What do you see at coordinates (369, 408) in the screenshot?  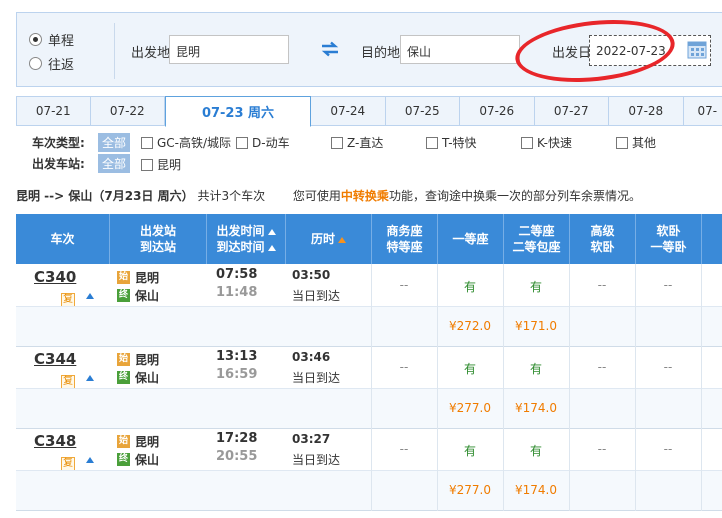 I see `price-row: ¥277.0 ¥174.0` at bounding box center [369, 408].